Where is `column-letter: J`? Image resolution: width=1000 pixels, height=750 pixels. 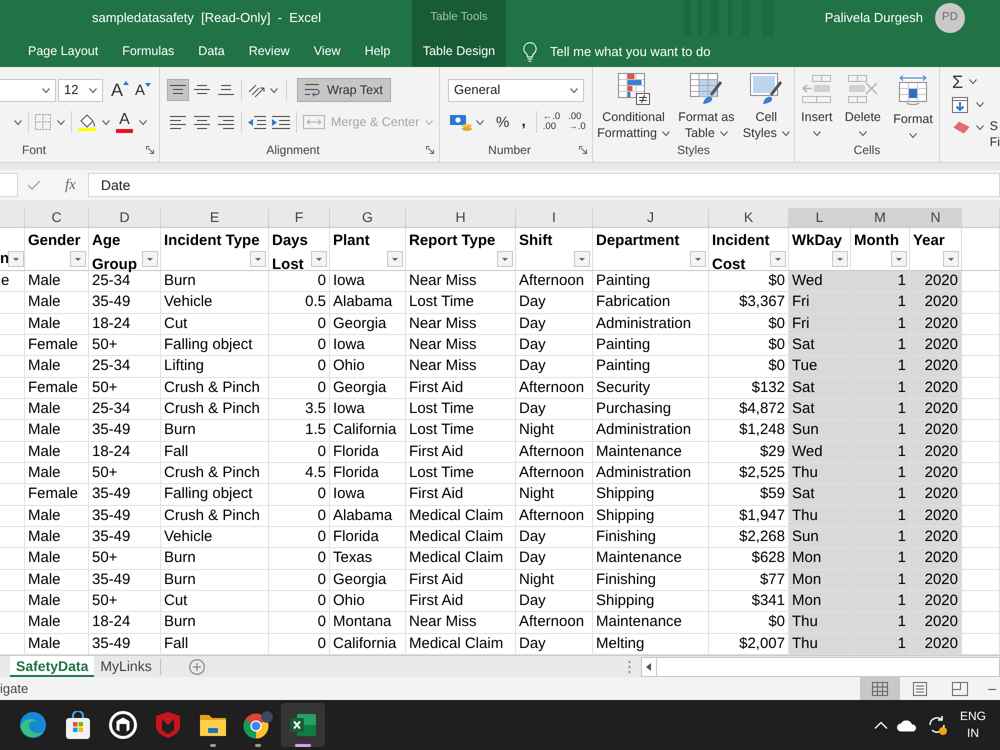 column-letter: J is located at coordinates (651, 217).